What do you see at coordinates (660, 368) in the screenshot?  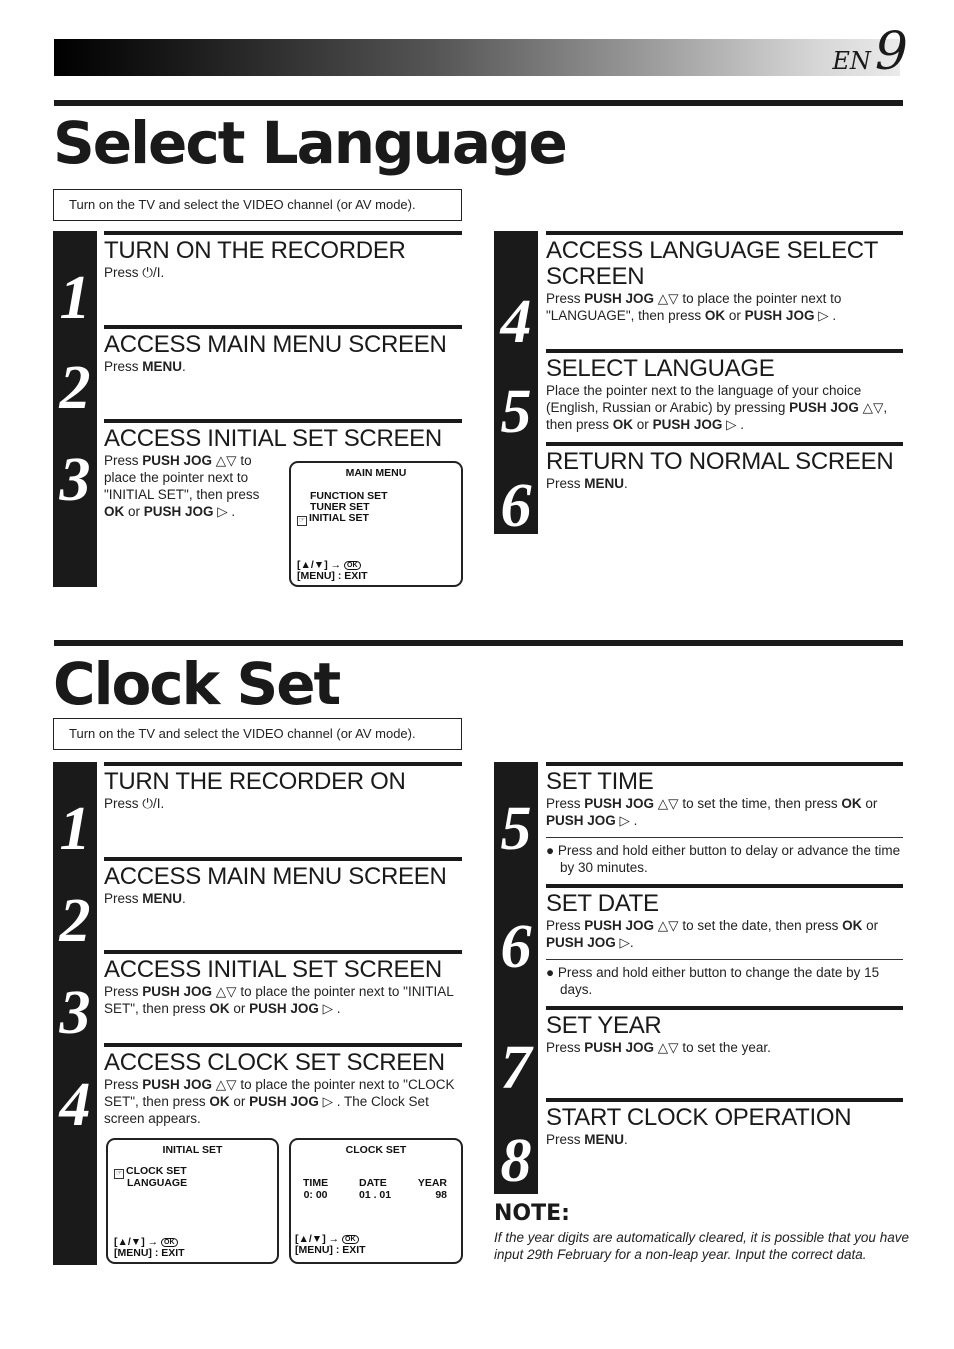 I see `step-title: SELECT LANGUAGE` at bounding box center [660, 368].